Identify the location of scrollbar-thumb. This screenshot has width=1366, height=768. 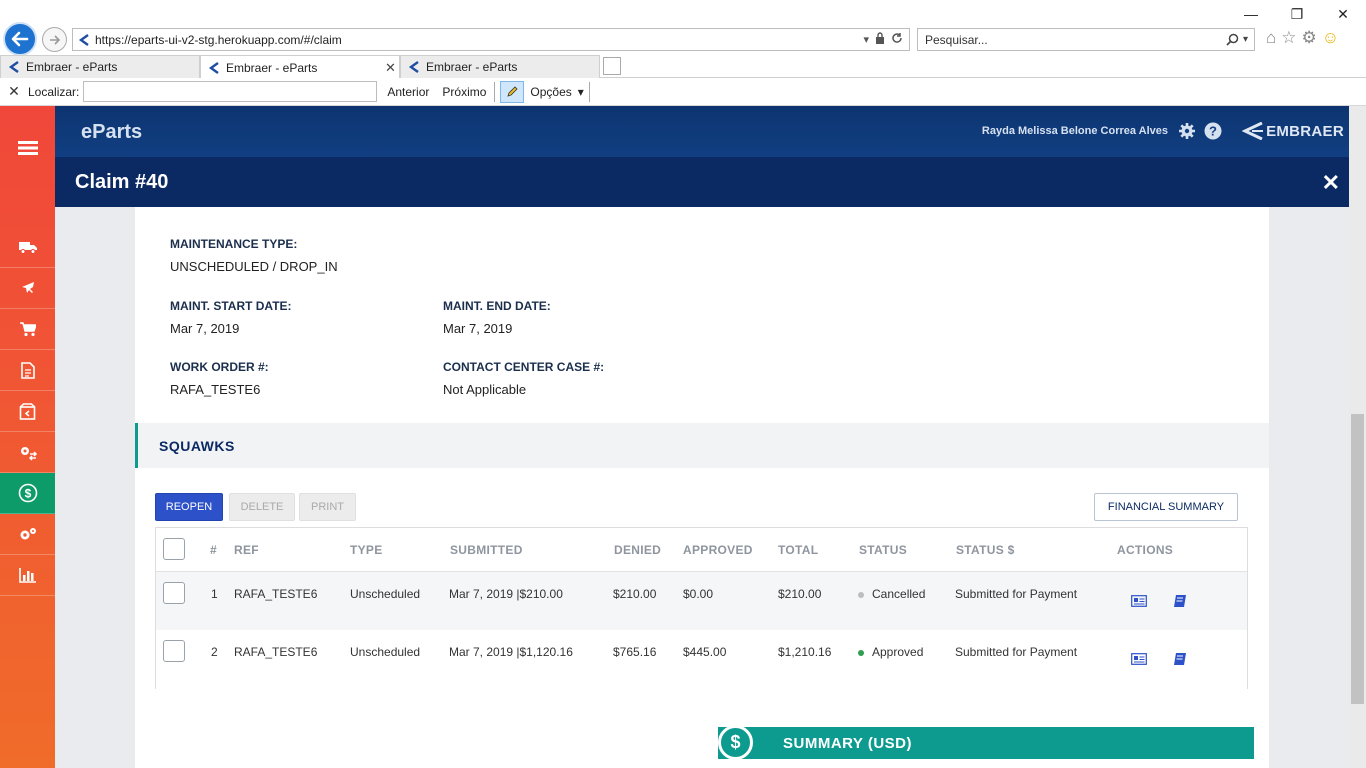
(1357, 559).